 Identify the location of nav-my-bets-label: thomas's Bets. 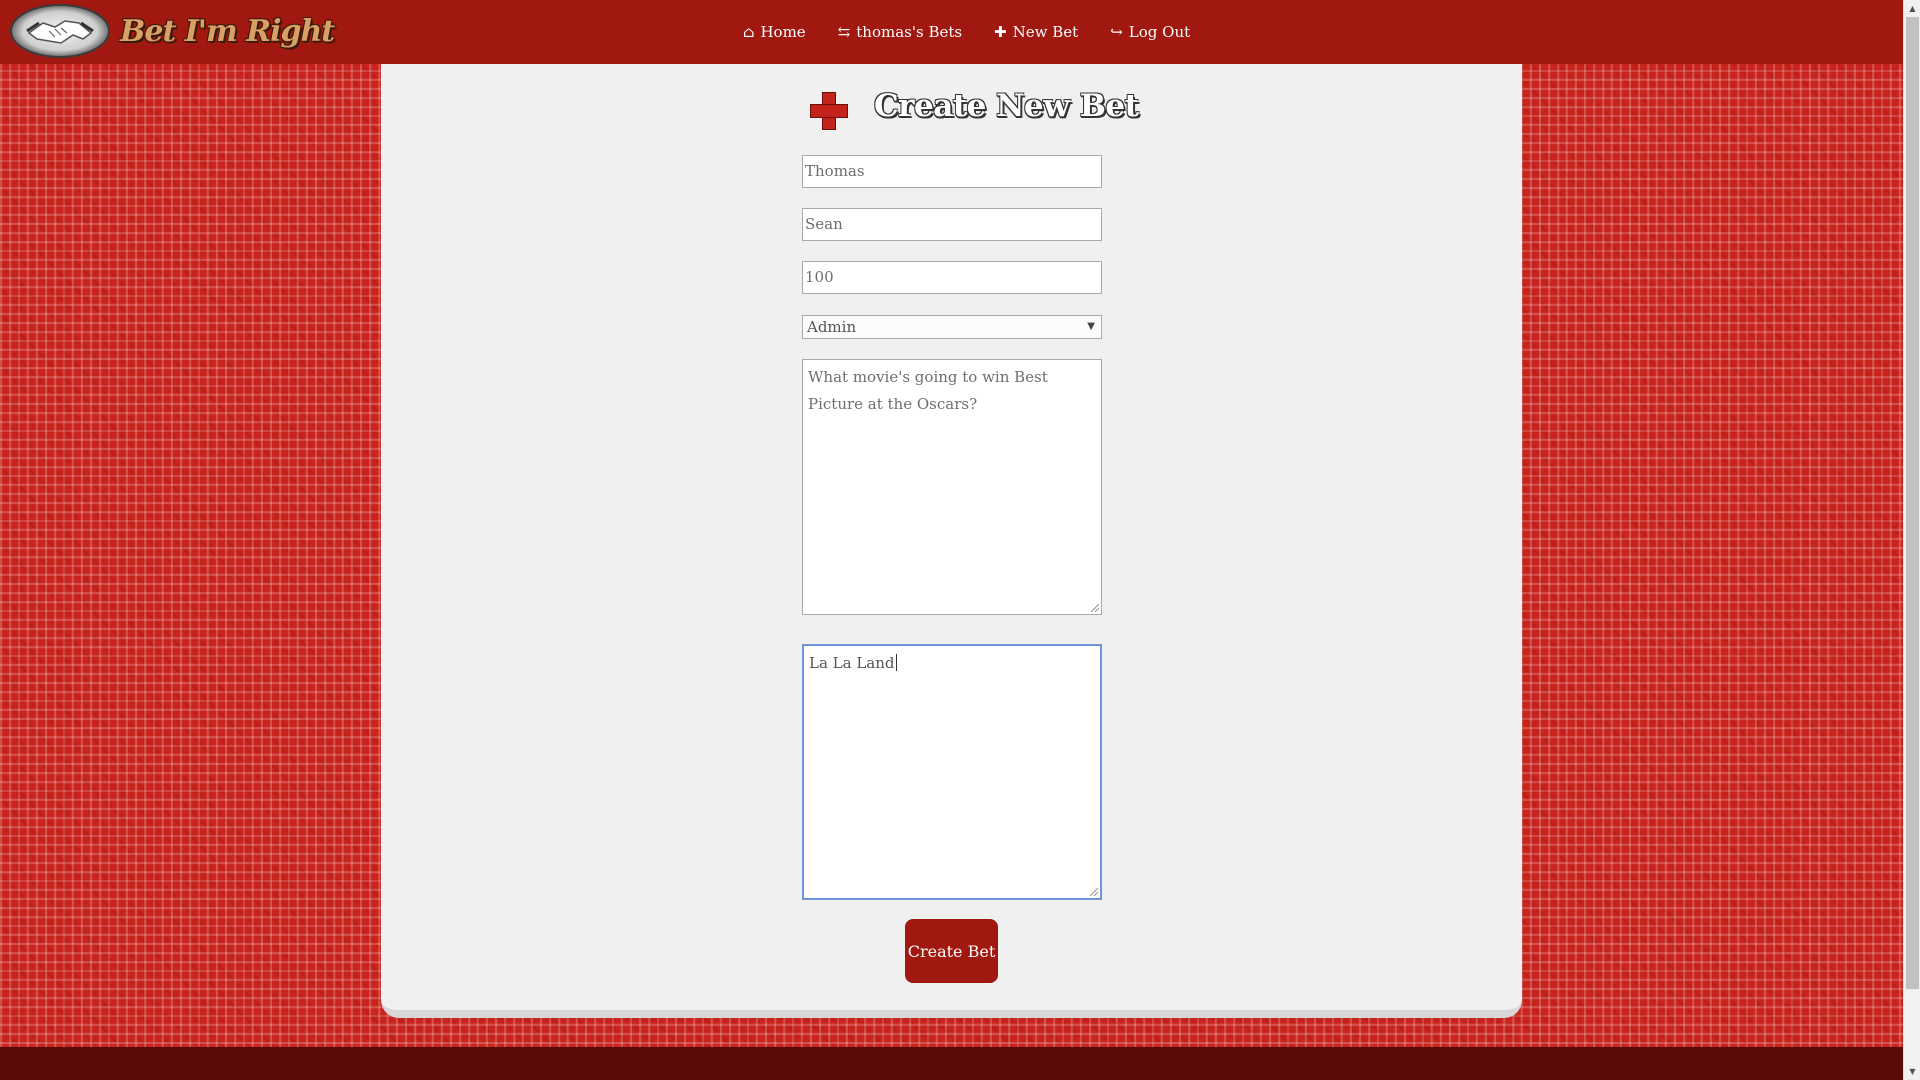
(909, 32).